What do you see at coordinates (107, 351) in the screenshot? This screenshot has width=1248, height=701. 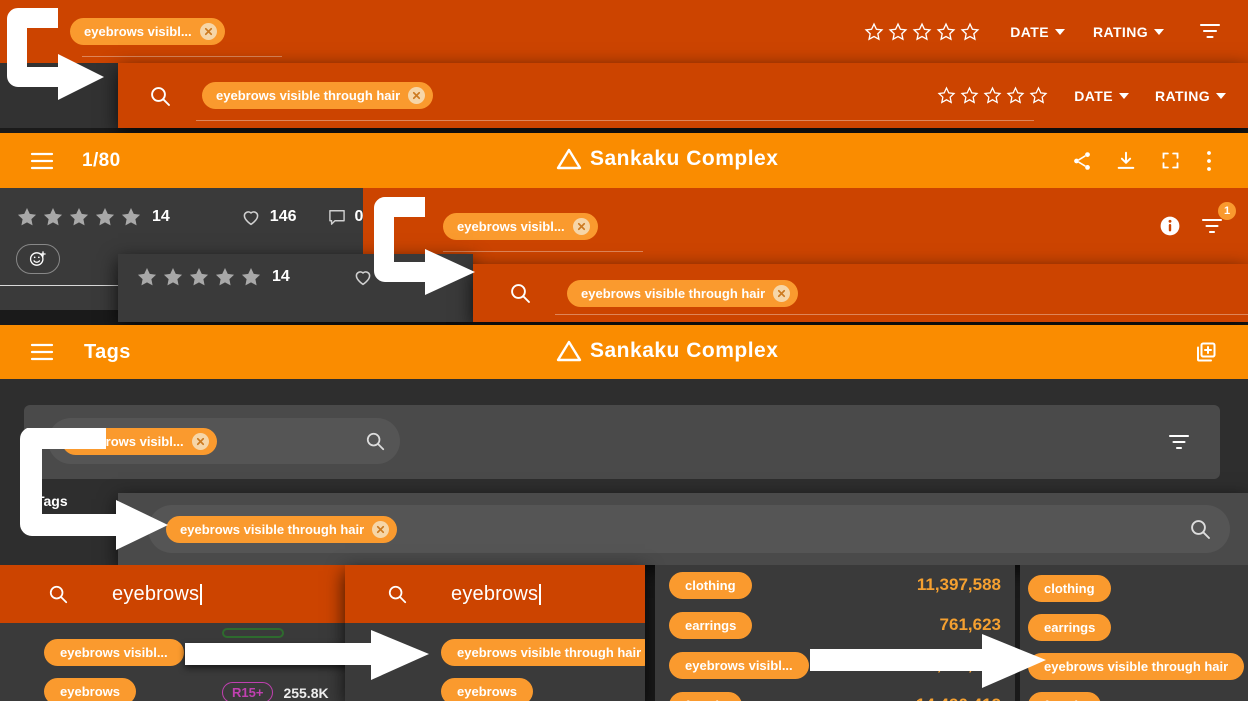 I see `page-title: Tags` at bounding box center [107, 351].